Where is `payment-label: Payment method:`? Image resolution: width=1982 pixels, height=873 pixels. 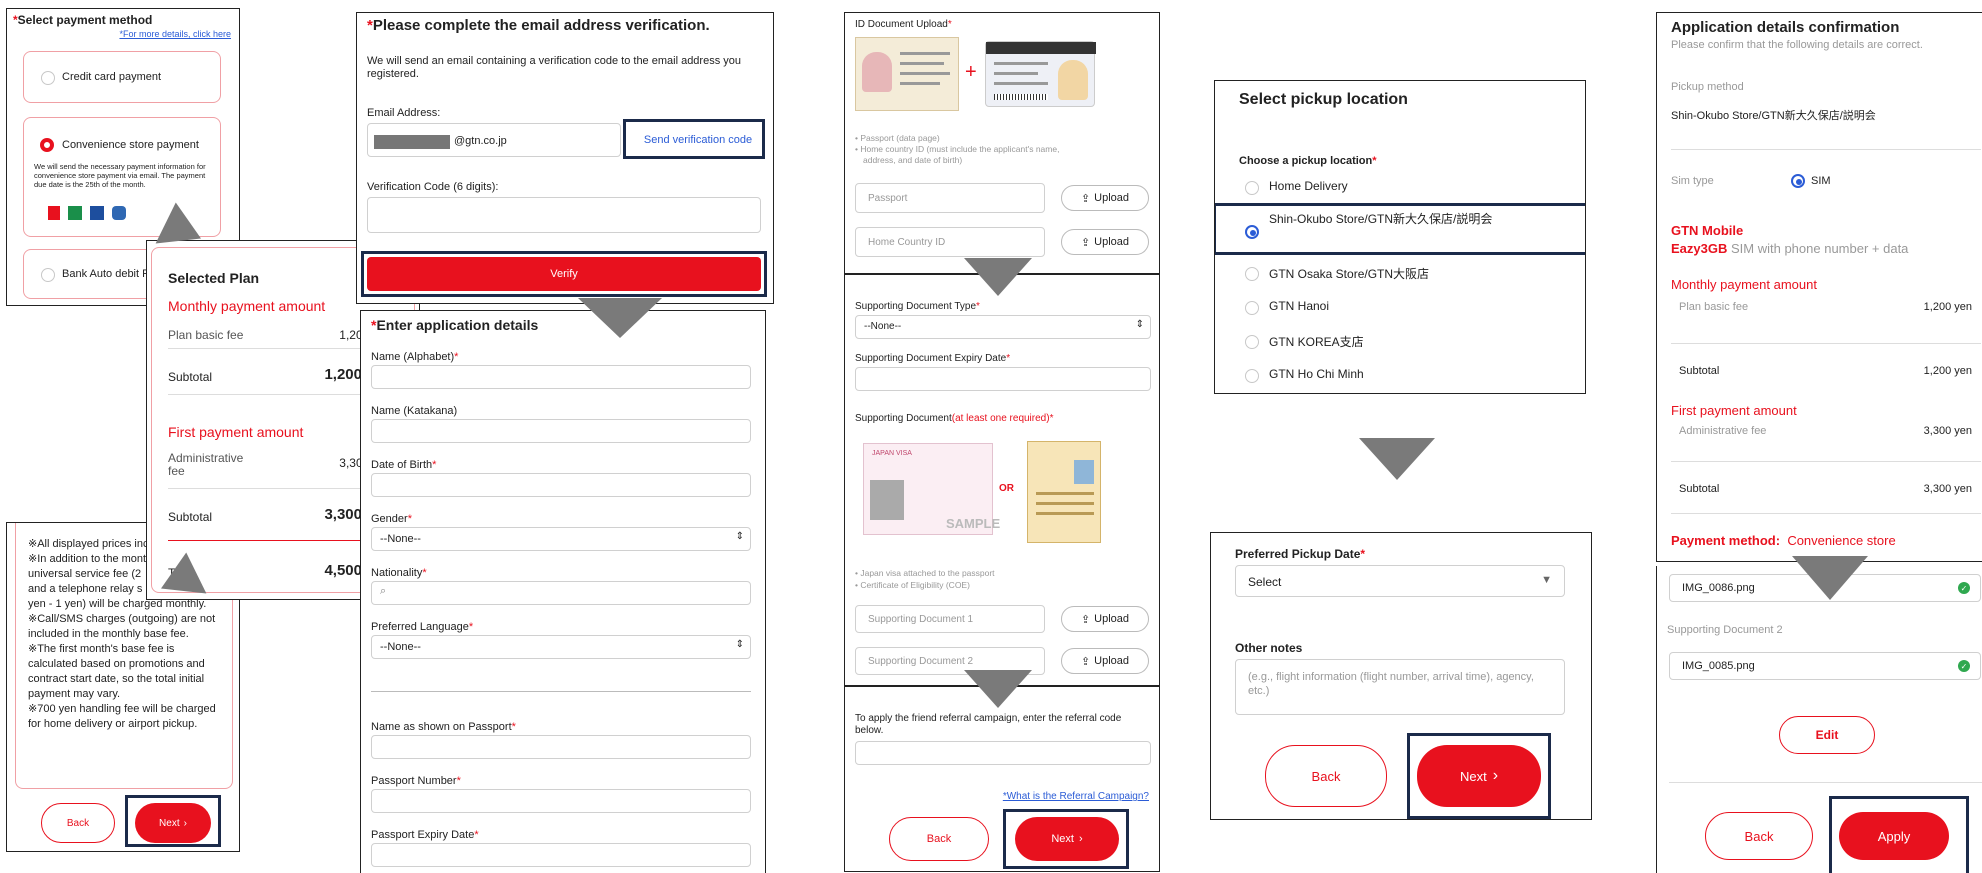 payment-label: Payment method: is located at coordinates (1726, 540).